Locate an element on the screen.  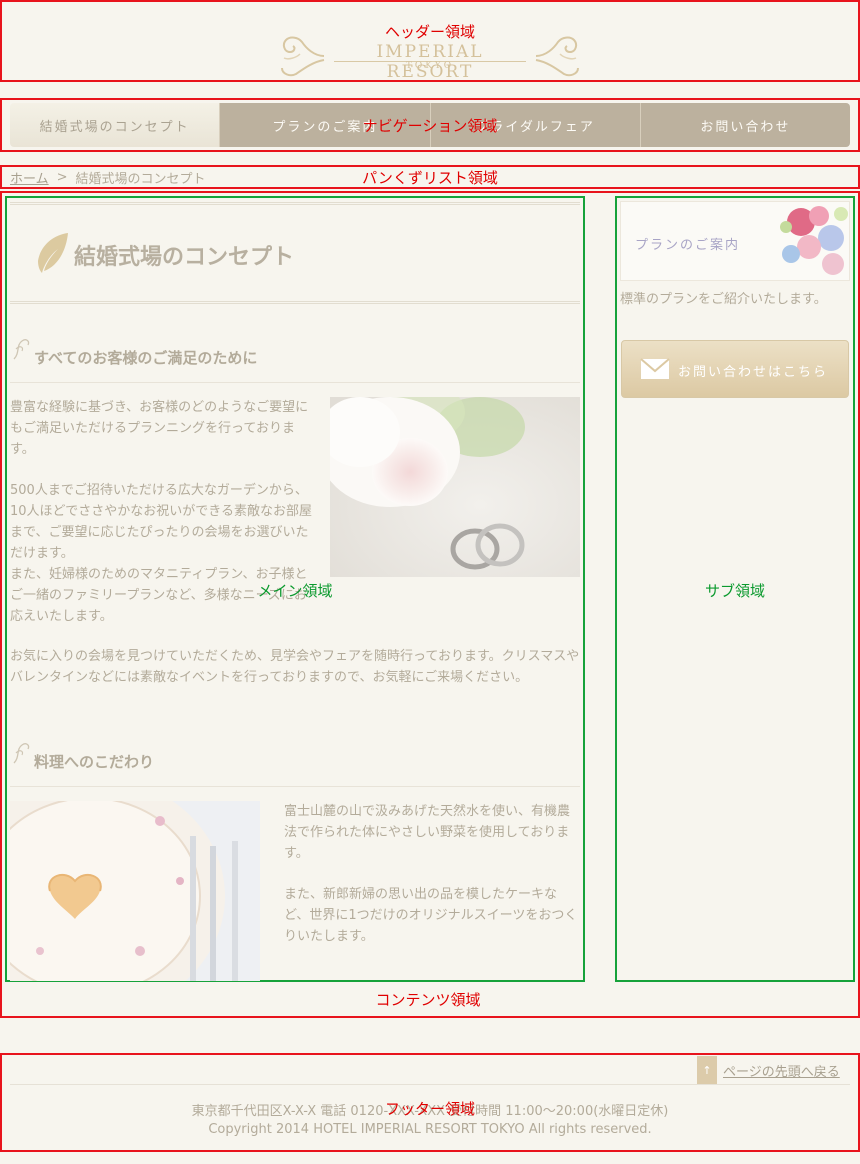
main-region-label: メイン領域 is located at coordinates (295, 591).